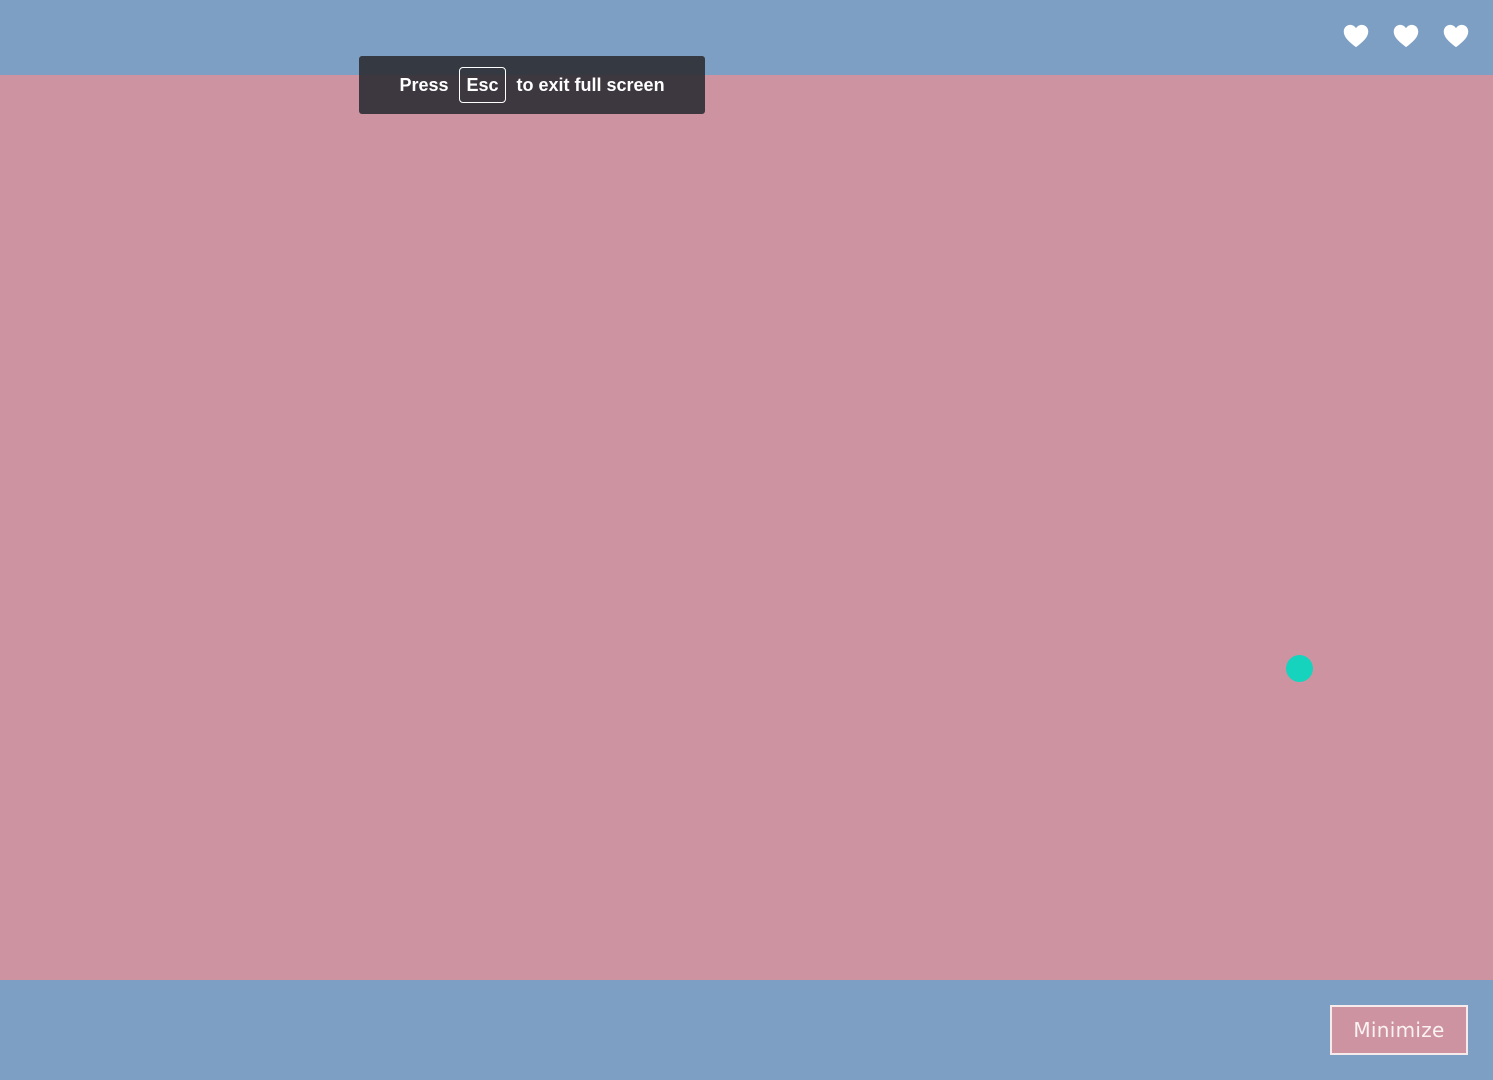  Describe the element at coordinates (424, 84) in the screenshot. I see `toast-prefix: Press` at that location.